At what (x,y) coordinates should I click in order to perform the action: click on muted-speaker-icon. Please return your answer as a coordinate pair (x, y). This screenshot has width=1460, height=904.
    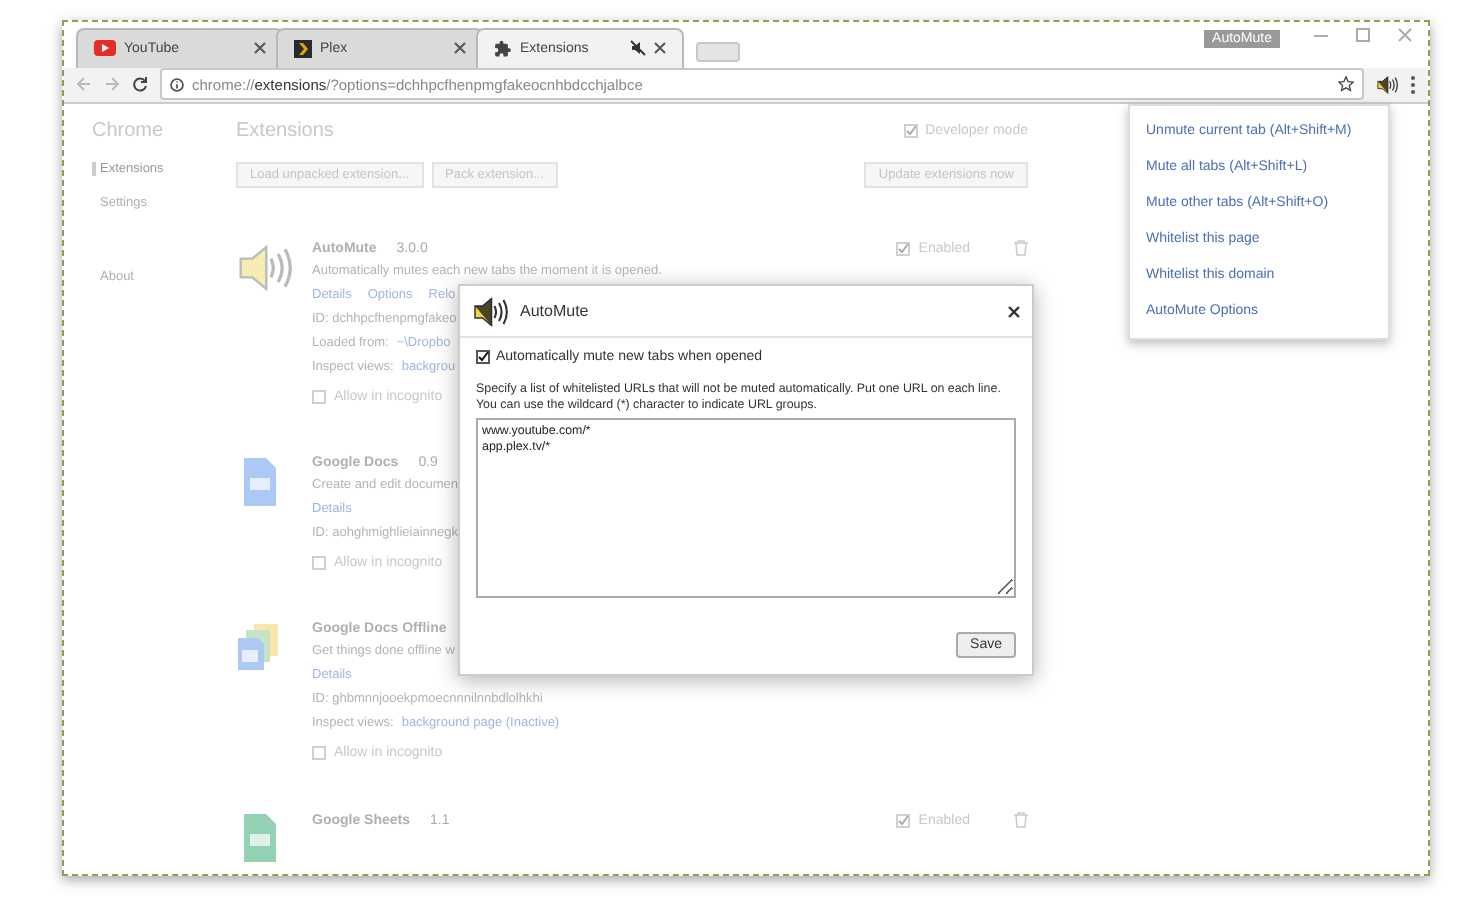
    Looking at the image, I should click on (638, 48).